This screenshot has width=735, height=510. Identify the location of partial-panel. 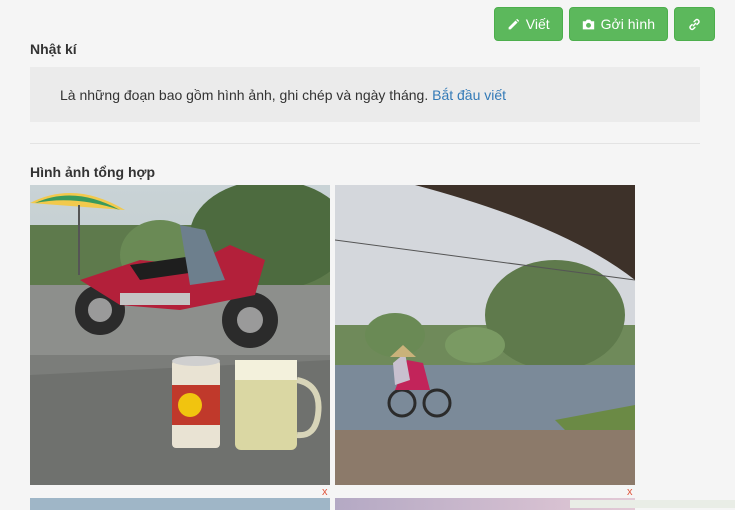
(652, 504).